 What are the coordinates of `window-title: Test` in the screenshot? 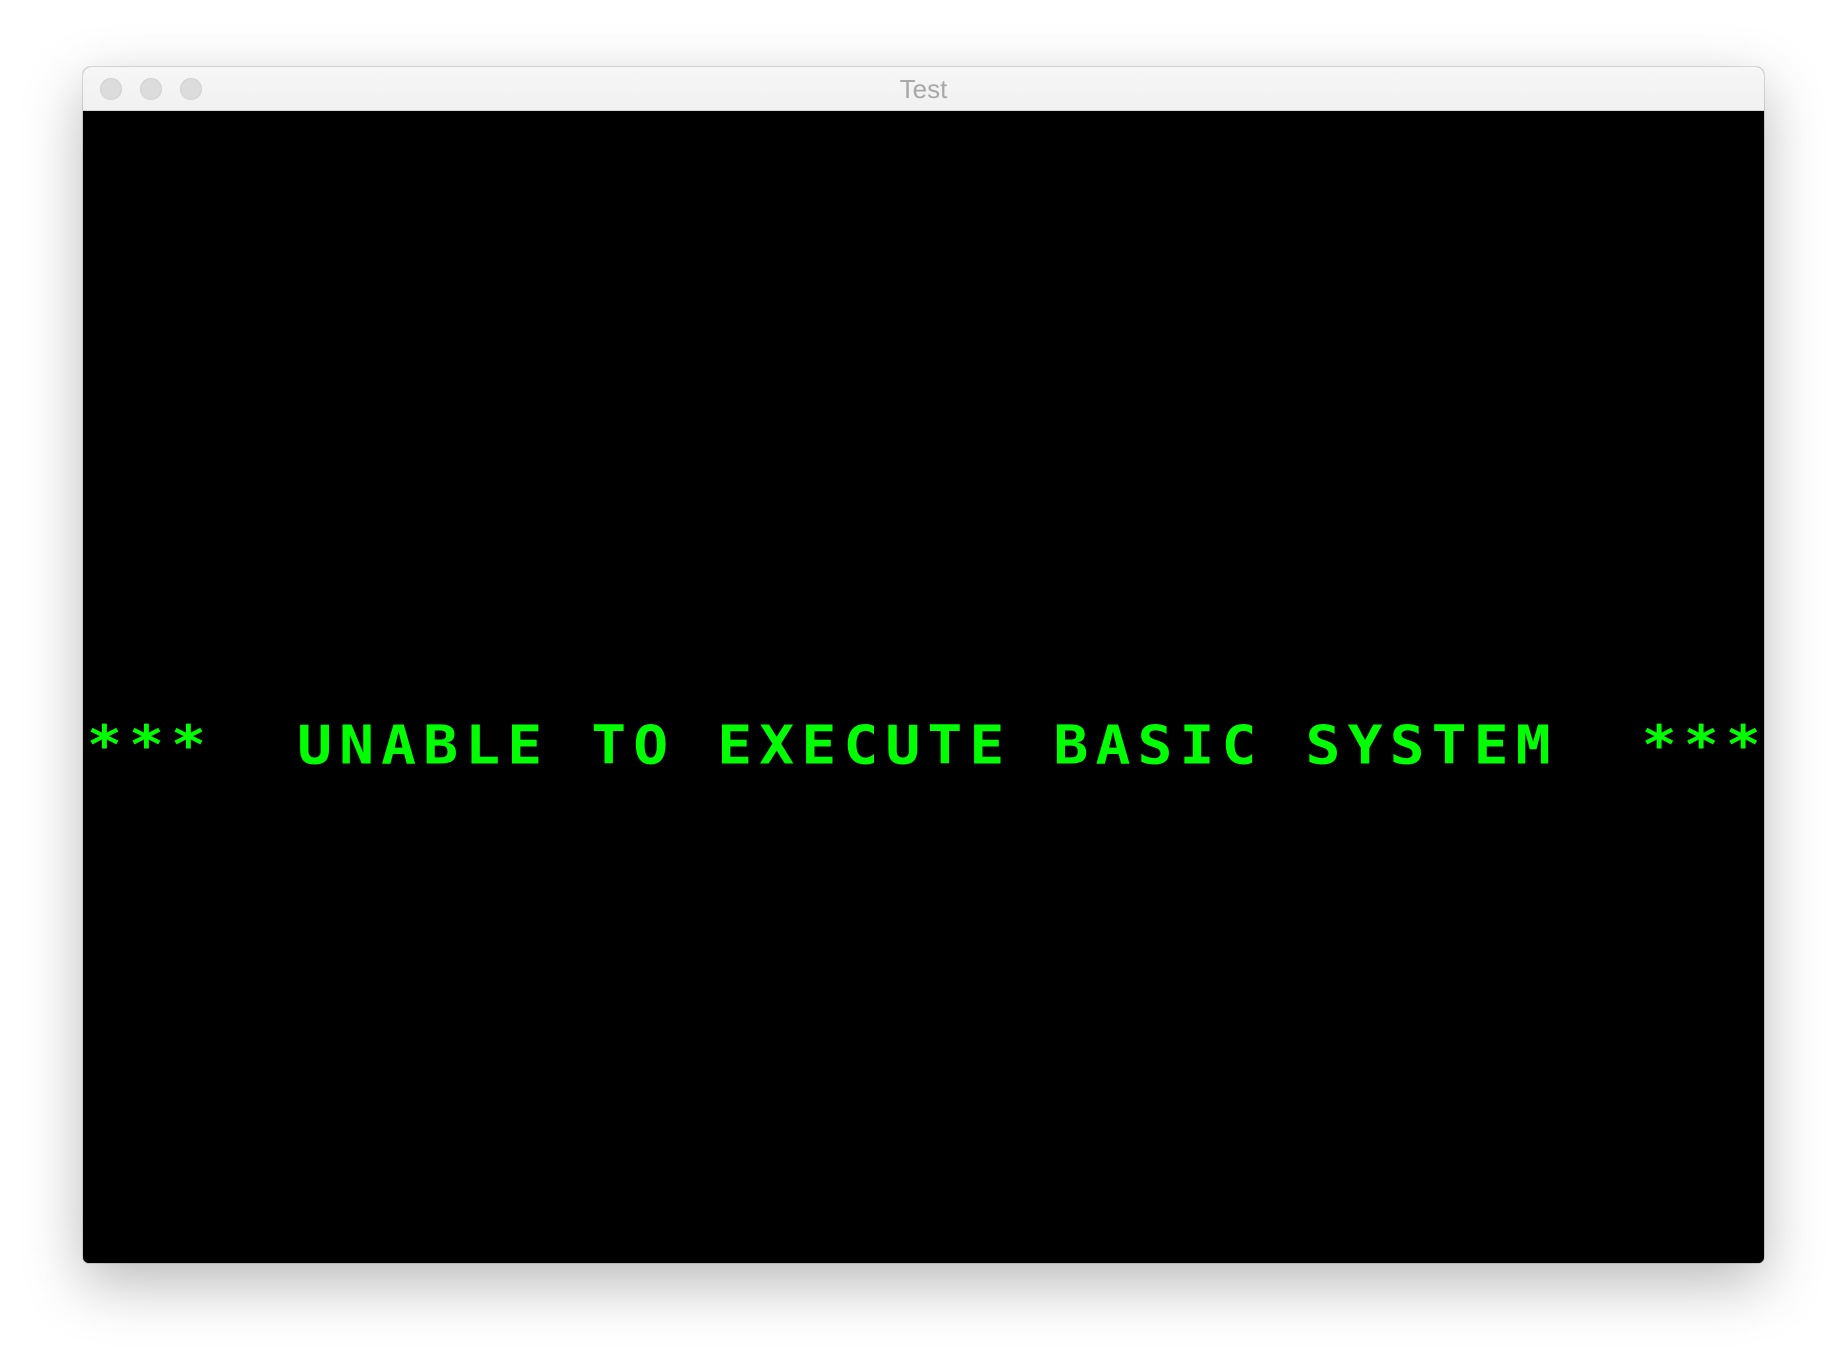 It's located at (923, 89).